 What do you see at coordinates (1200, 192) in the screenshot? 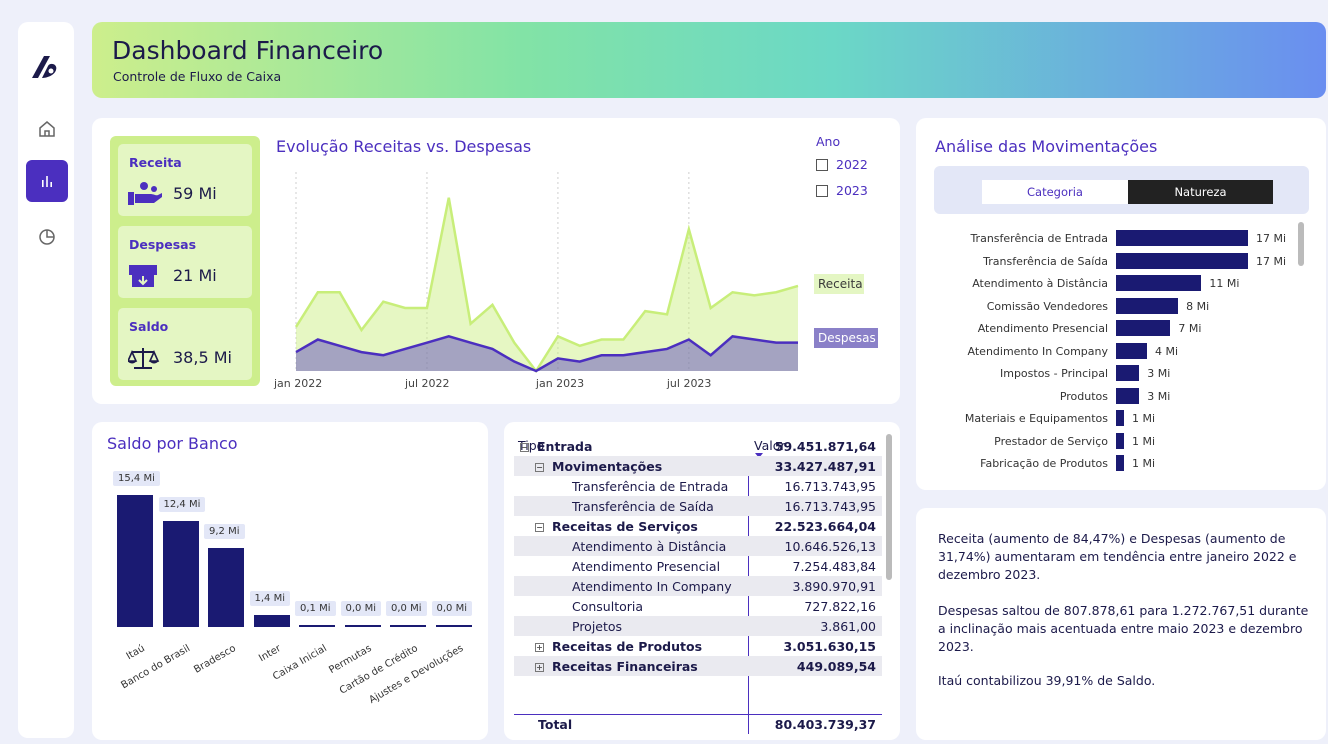
I see `tab-natureza: Natureza` at bounding box center [1200, 192].